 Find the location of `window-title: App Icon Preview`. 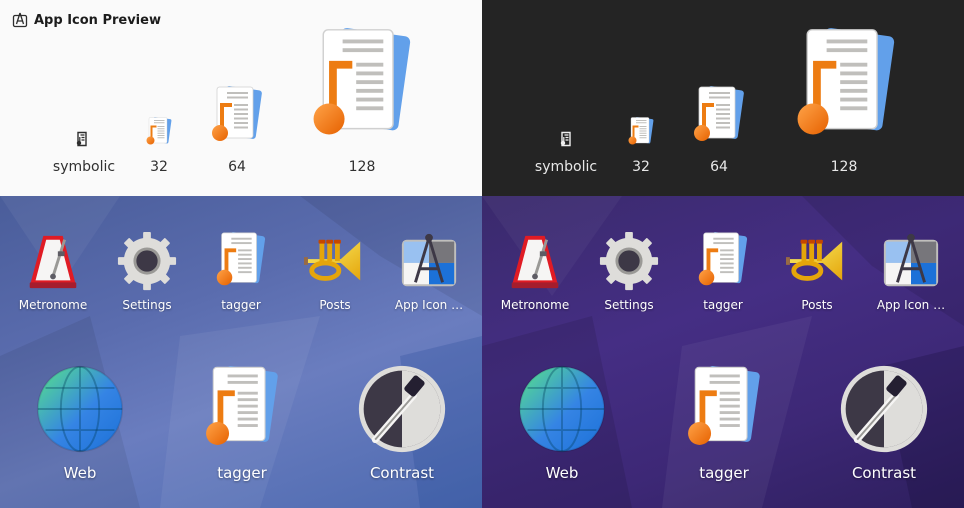

window-title: App Icon Preview is located at coordinates (97, 20).